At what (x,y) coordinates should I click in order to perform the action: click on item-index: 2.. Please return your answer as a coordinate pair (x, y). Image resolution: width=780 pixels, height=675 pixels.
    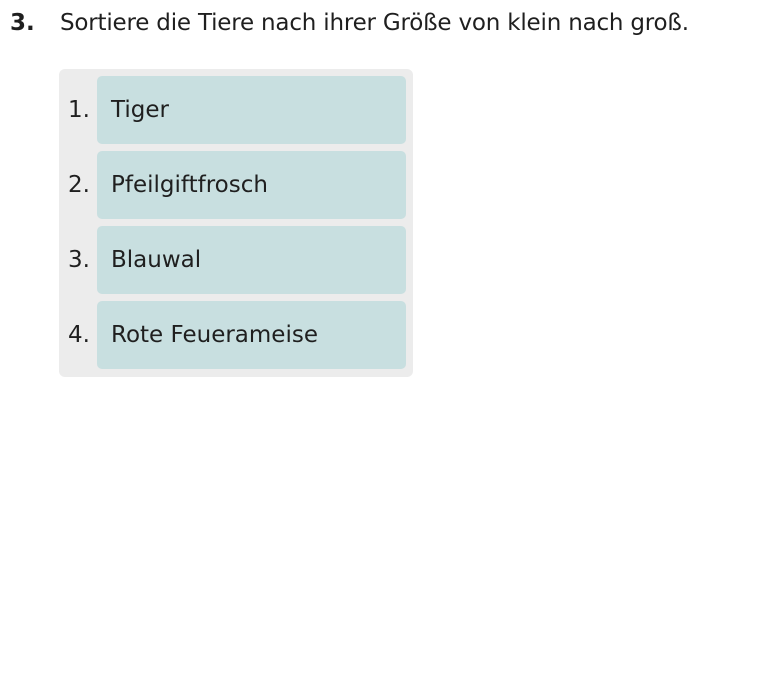
    Looking at the image, I should click on (79, 185).